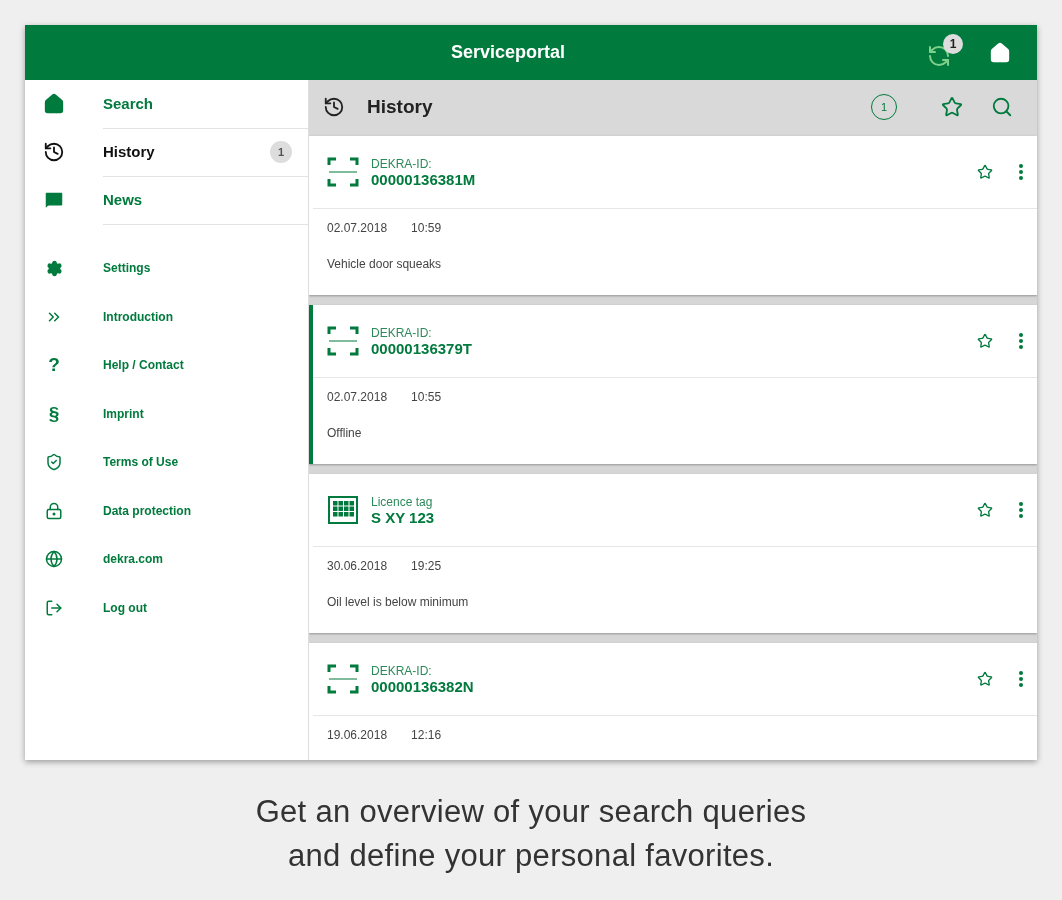  What do you see at coordinates (166, 152) in the screenshot?
I see `nav-item: History 1` at bounding box center [166, 152].